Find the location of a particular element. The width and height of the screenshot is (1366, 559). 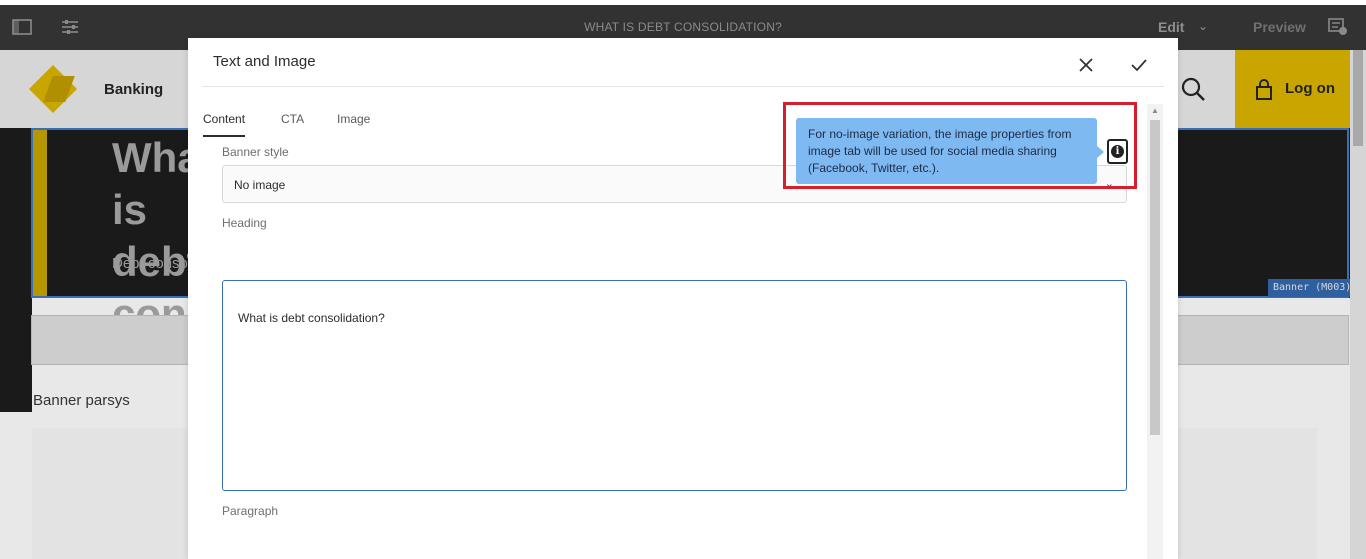

edit-mode-button: Edit is located at coordinates (1171, 27).